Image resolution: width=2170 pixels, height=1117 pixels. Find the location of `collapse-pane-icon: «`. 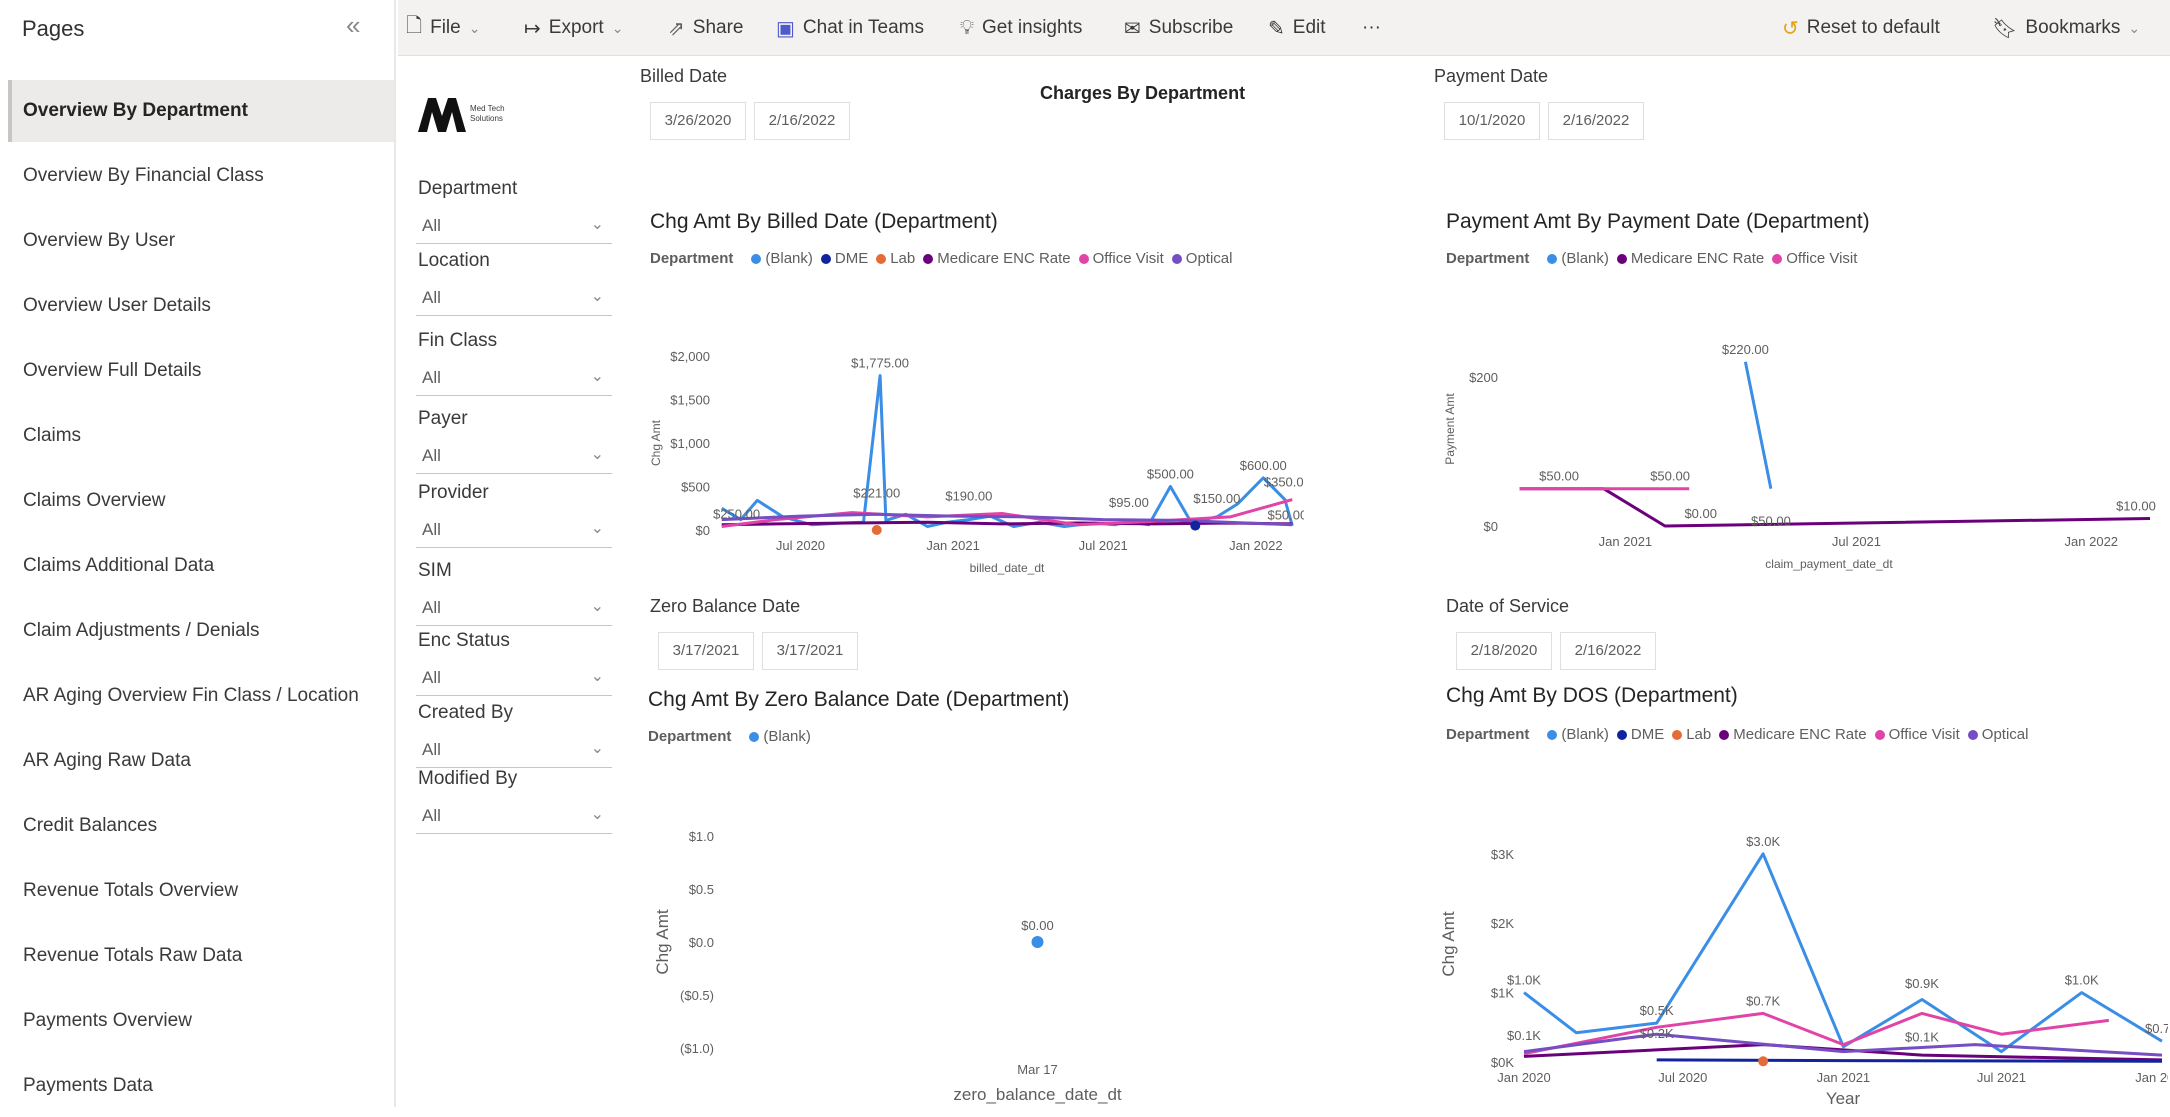

collapse-pane-icon: « is located at coordinates (353, 25).